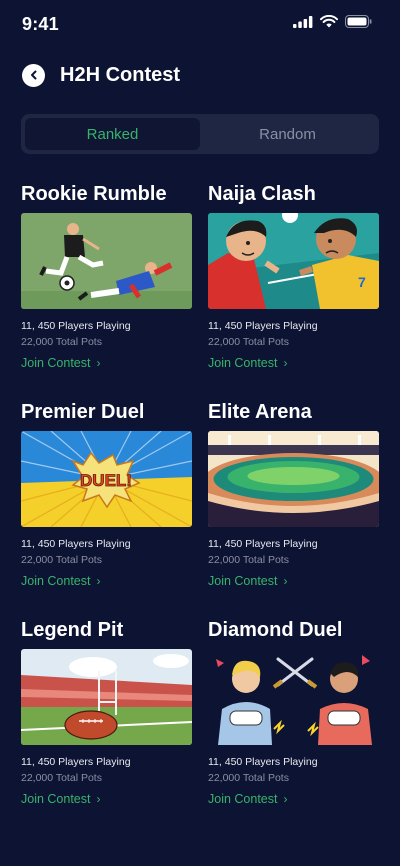 Image resolution: width=400 pixels, height=866 pixels. Describe the element at coordinates (200, 25) in the screenshot. I see `status-bar: 9:41` at that location.